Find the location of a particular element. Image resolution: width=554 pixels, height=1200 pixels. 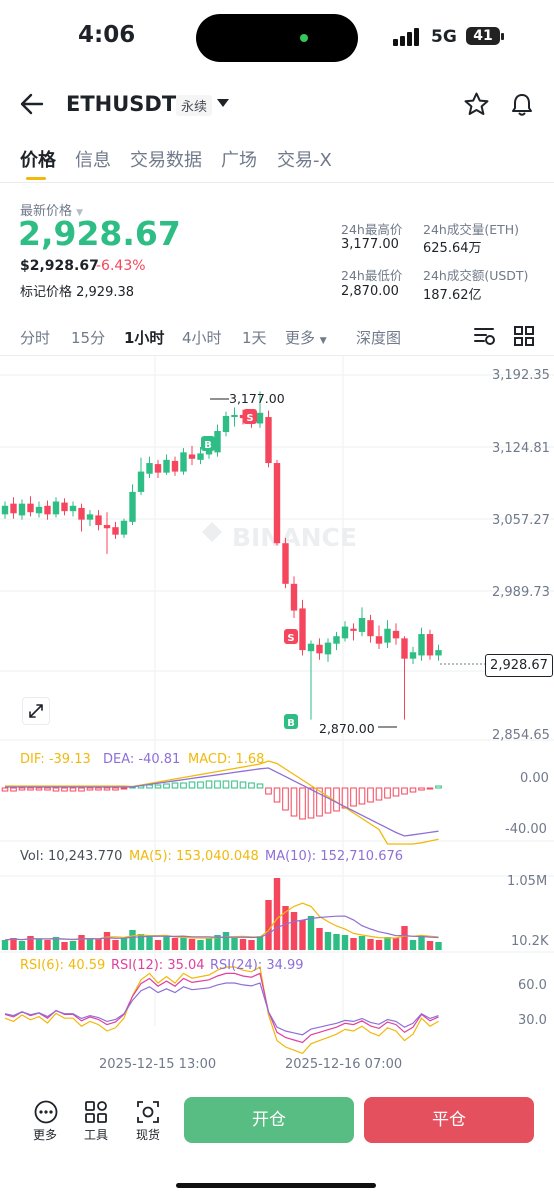

tools-button is located at coordinates (96, 1114).